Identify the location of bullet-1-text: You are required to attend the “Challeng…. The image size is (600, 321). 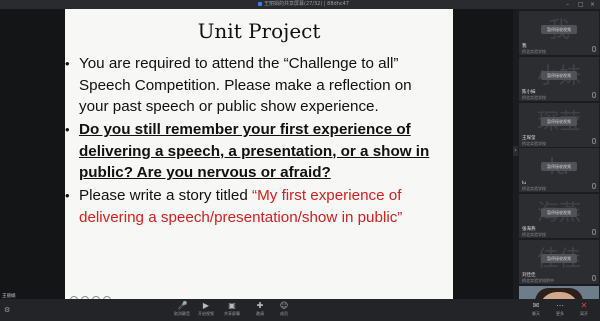
(245, 85).